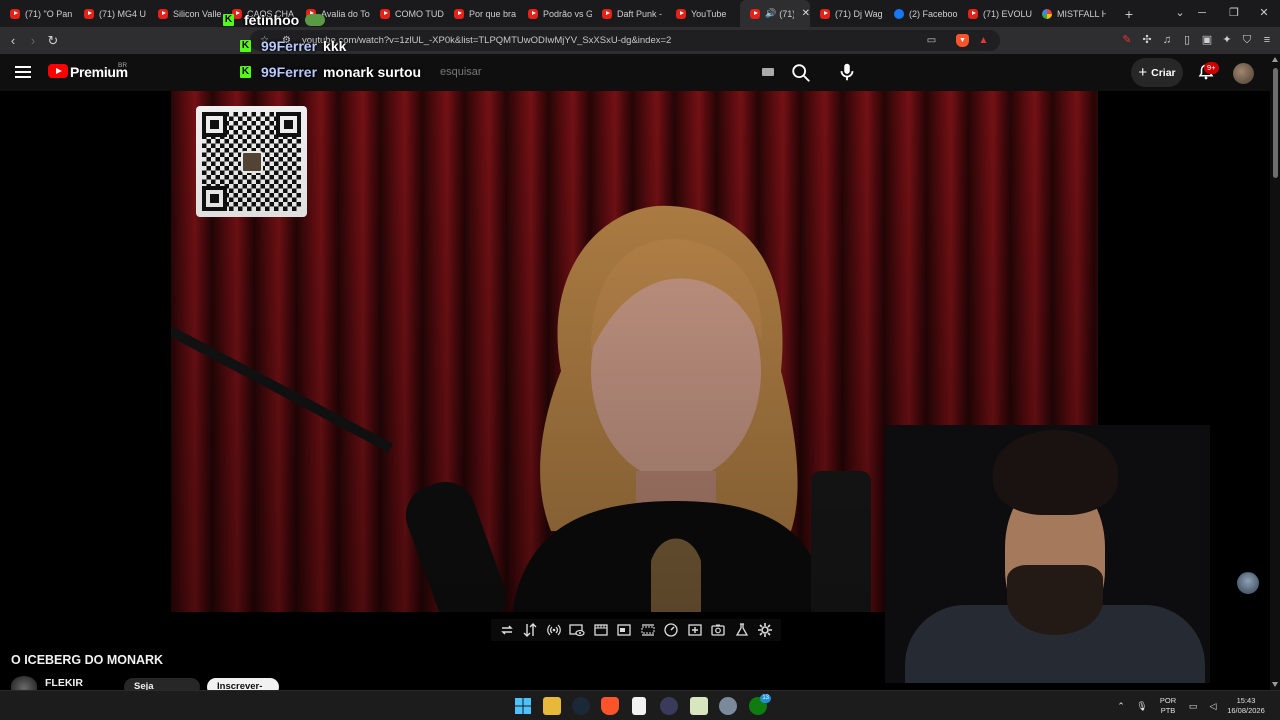 The width and height of the screenshot is (1280, 720). What do you see at coordinates (577, 630) in the screenshot?
I see `eye-icon` at bounding box center [577, 630].